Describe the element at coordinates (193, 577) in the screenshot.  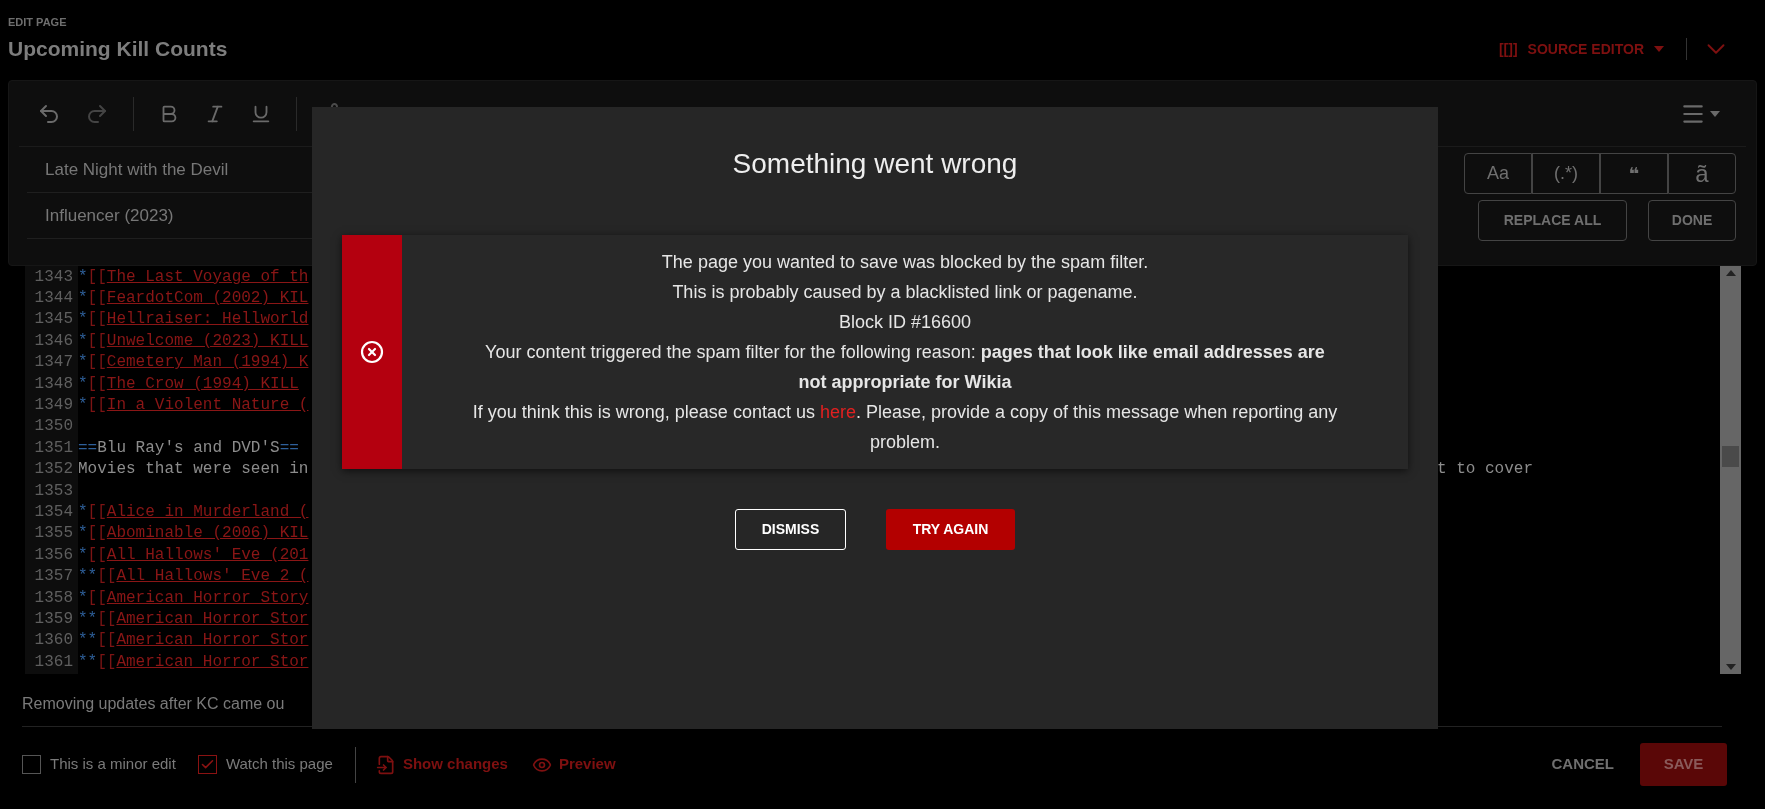
I see `code-line: **[[All Hallows' Eve 2 (` at that location.